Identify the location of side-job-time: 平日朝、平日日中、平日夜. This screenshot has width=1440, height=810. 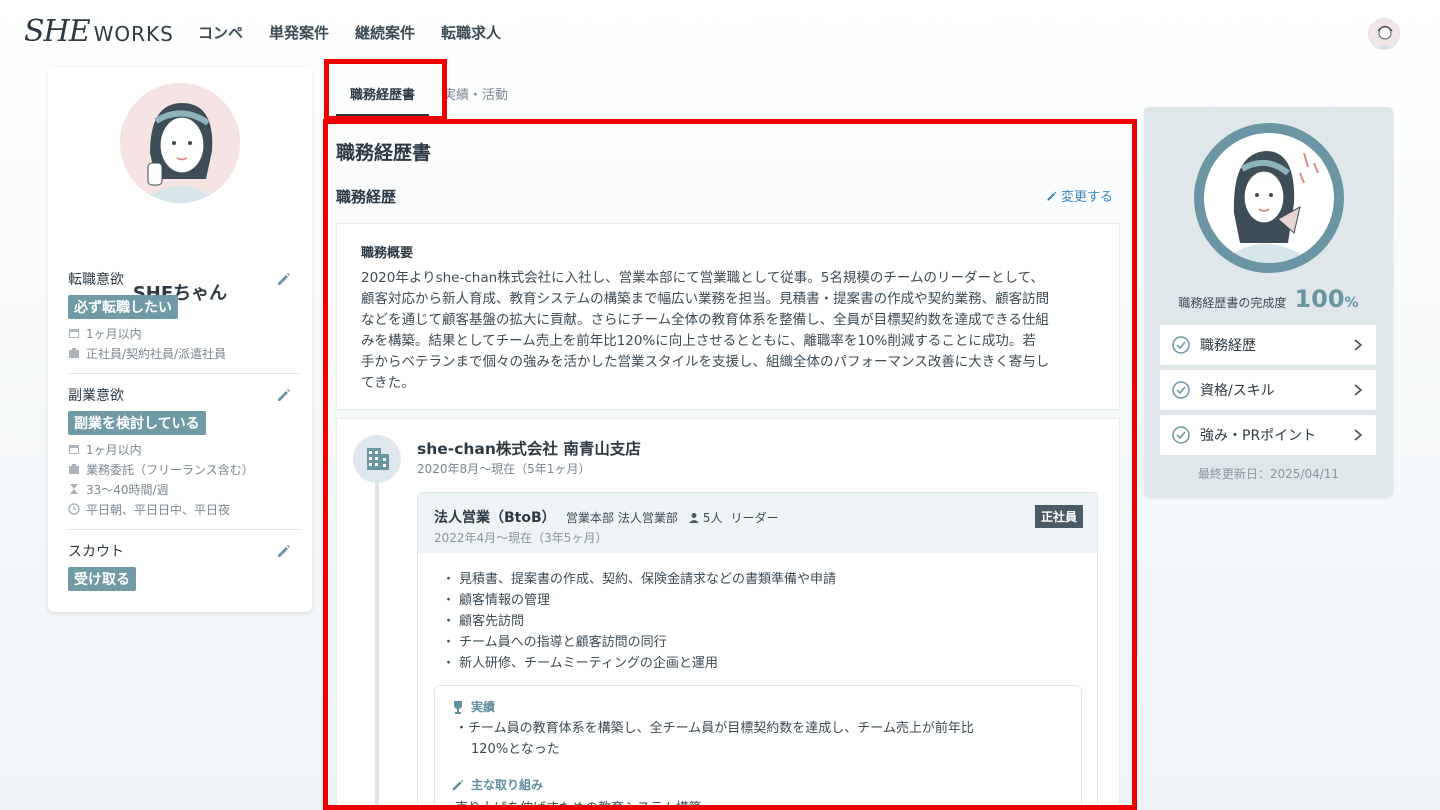
(184, 509).